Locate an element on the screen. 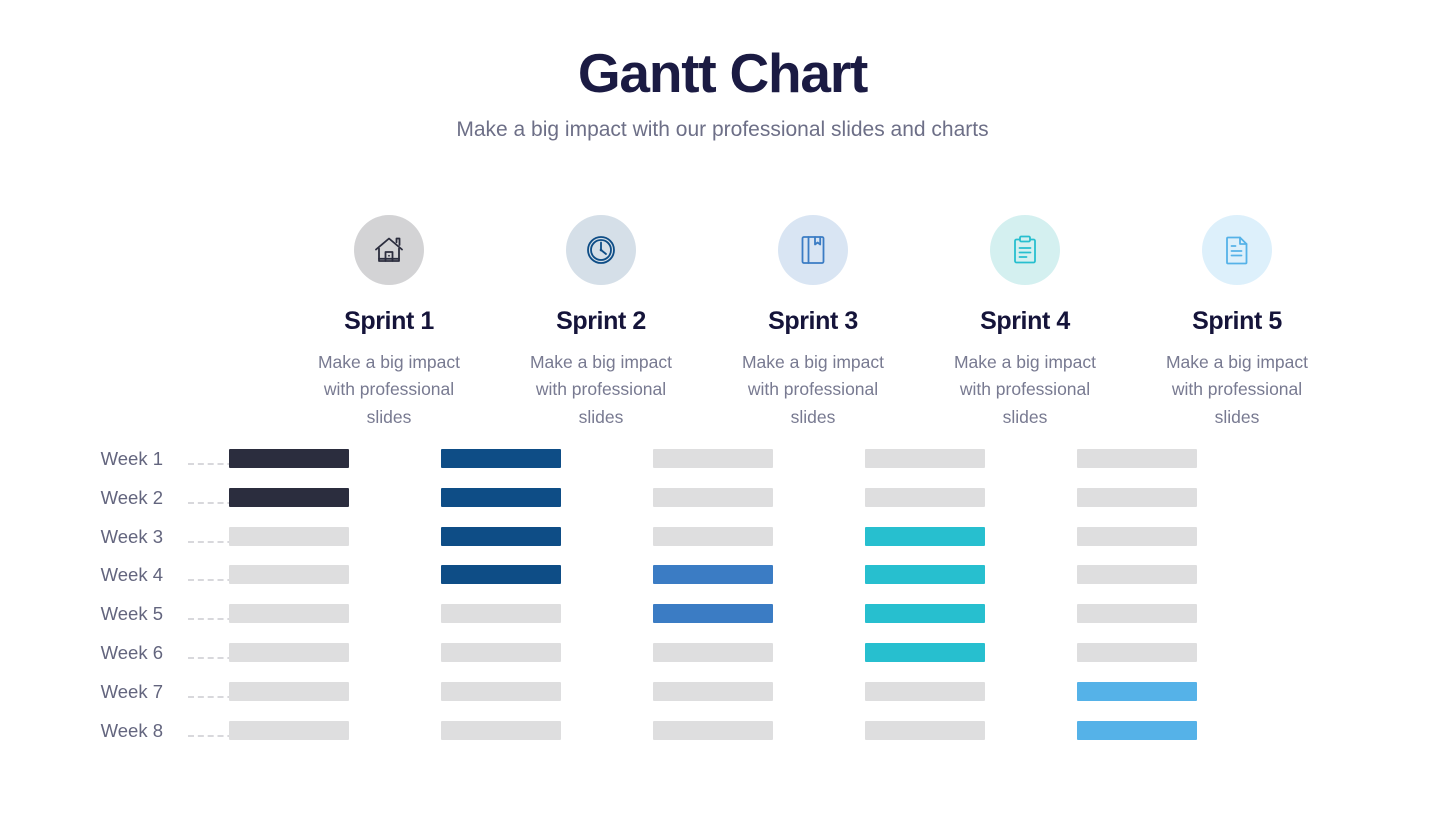  table-row: Week 8 is located at coordinates (722, 740).